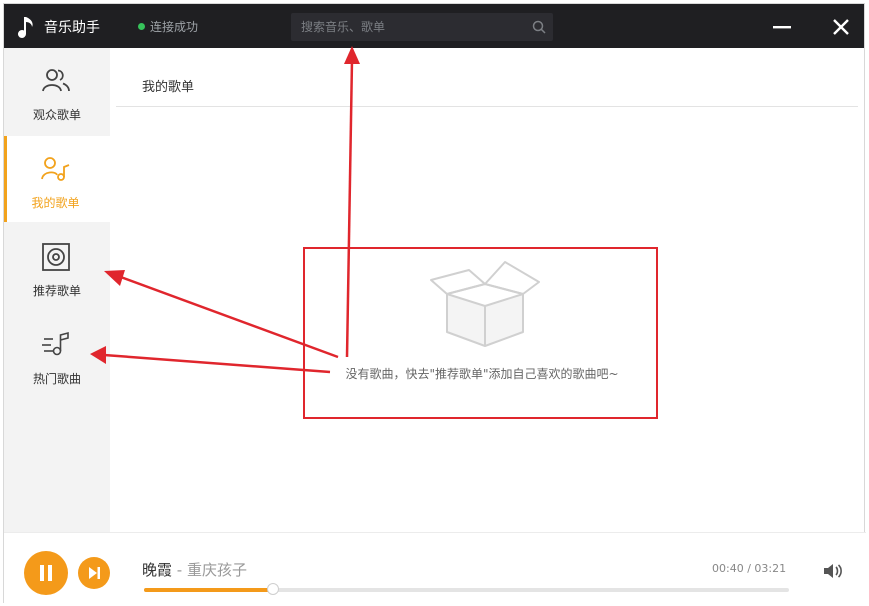 The width and height of the screenshot is (869, 606). I want to click on sidebar-item-audience-playlist: 观众歌单, so click(57, 91).